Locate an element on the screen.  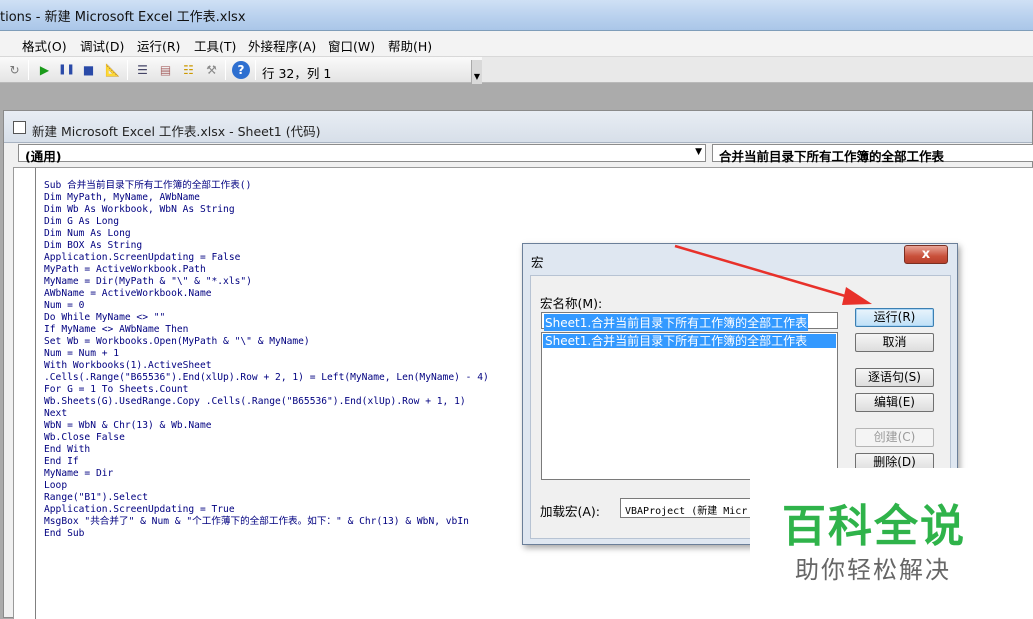
help-icon: ? is located at coordinates (241, 70).